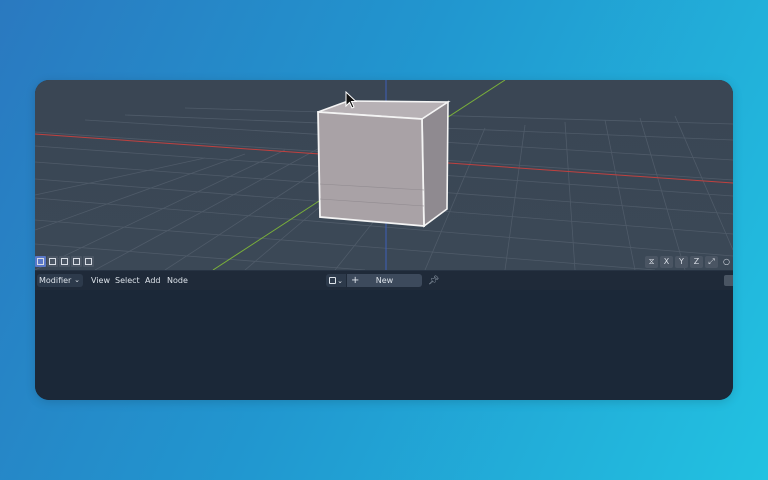 This screenshot has height=480, width=768. I want to click on new-node-tree-button: + New, so click(384, 280).